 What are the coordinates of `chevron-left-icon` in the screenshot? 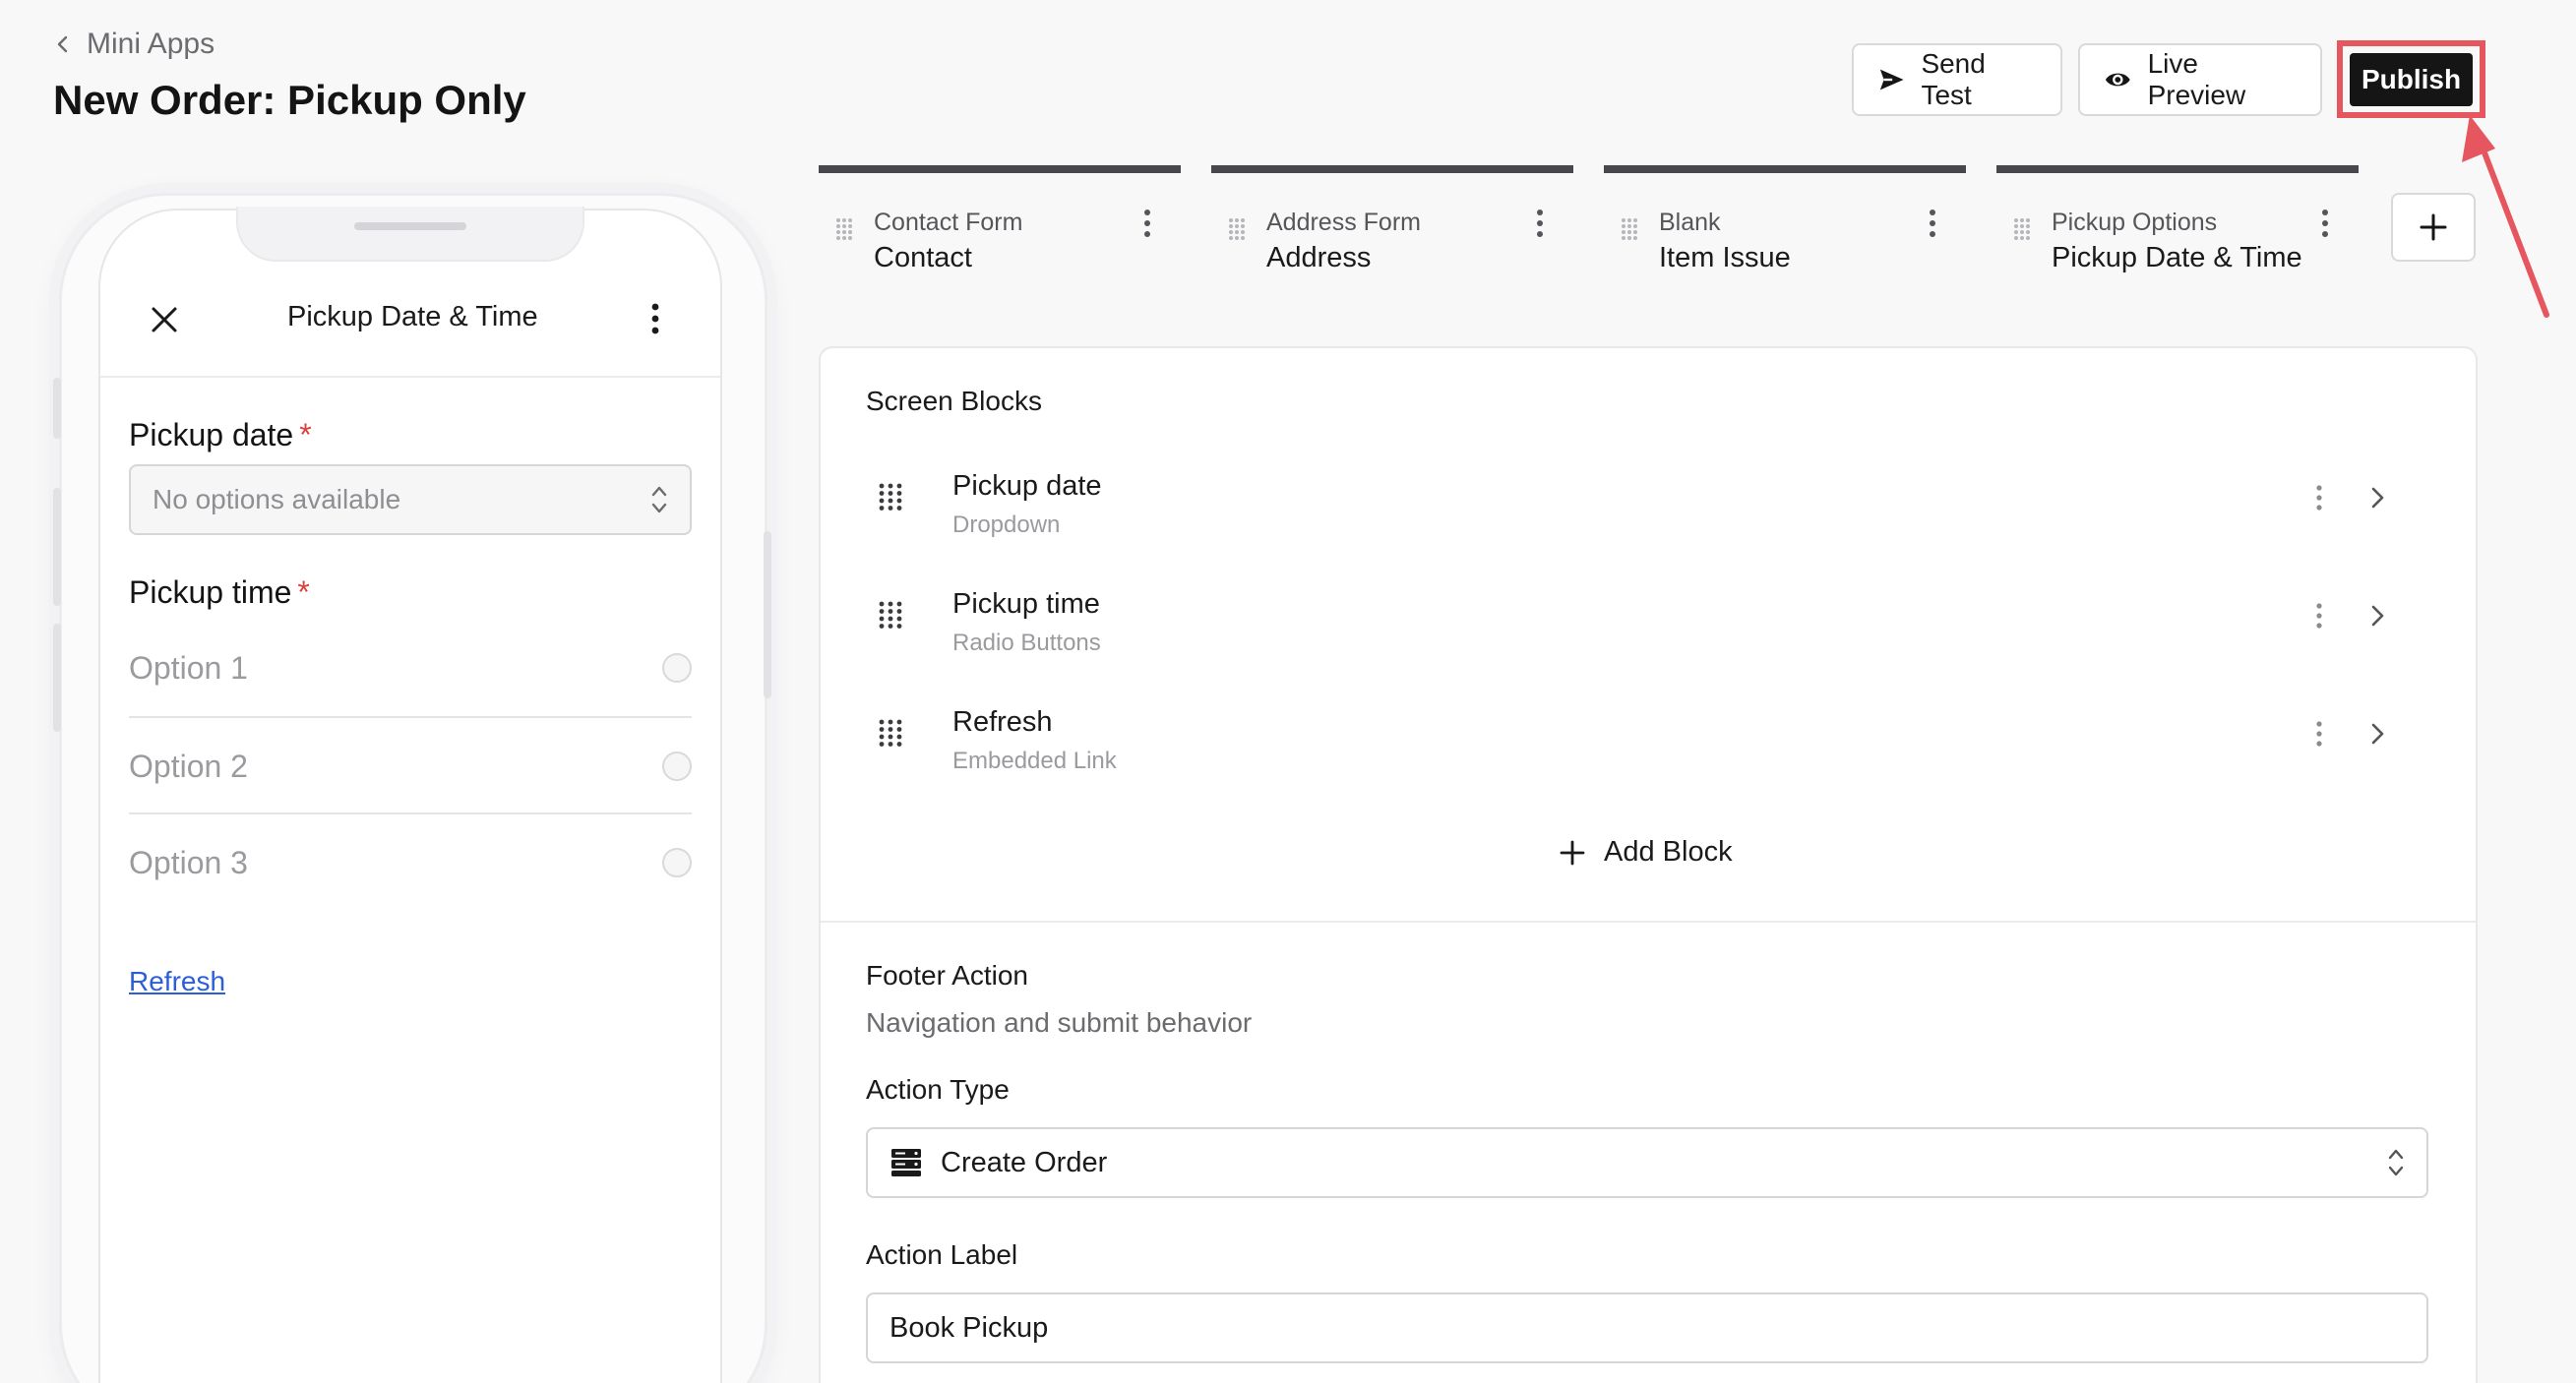 It's located at (62, 44).